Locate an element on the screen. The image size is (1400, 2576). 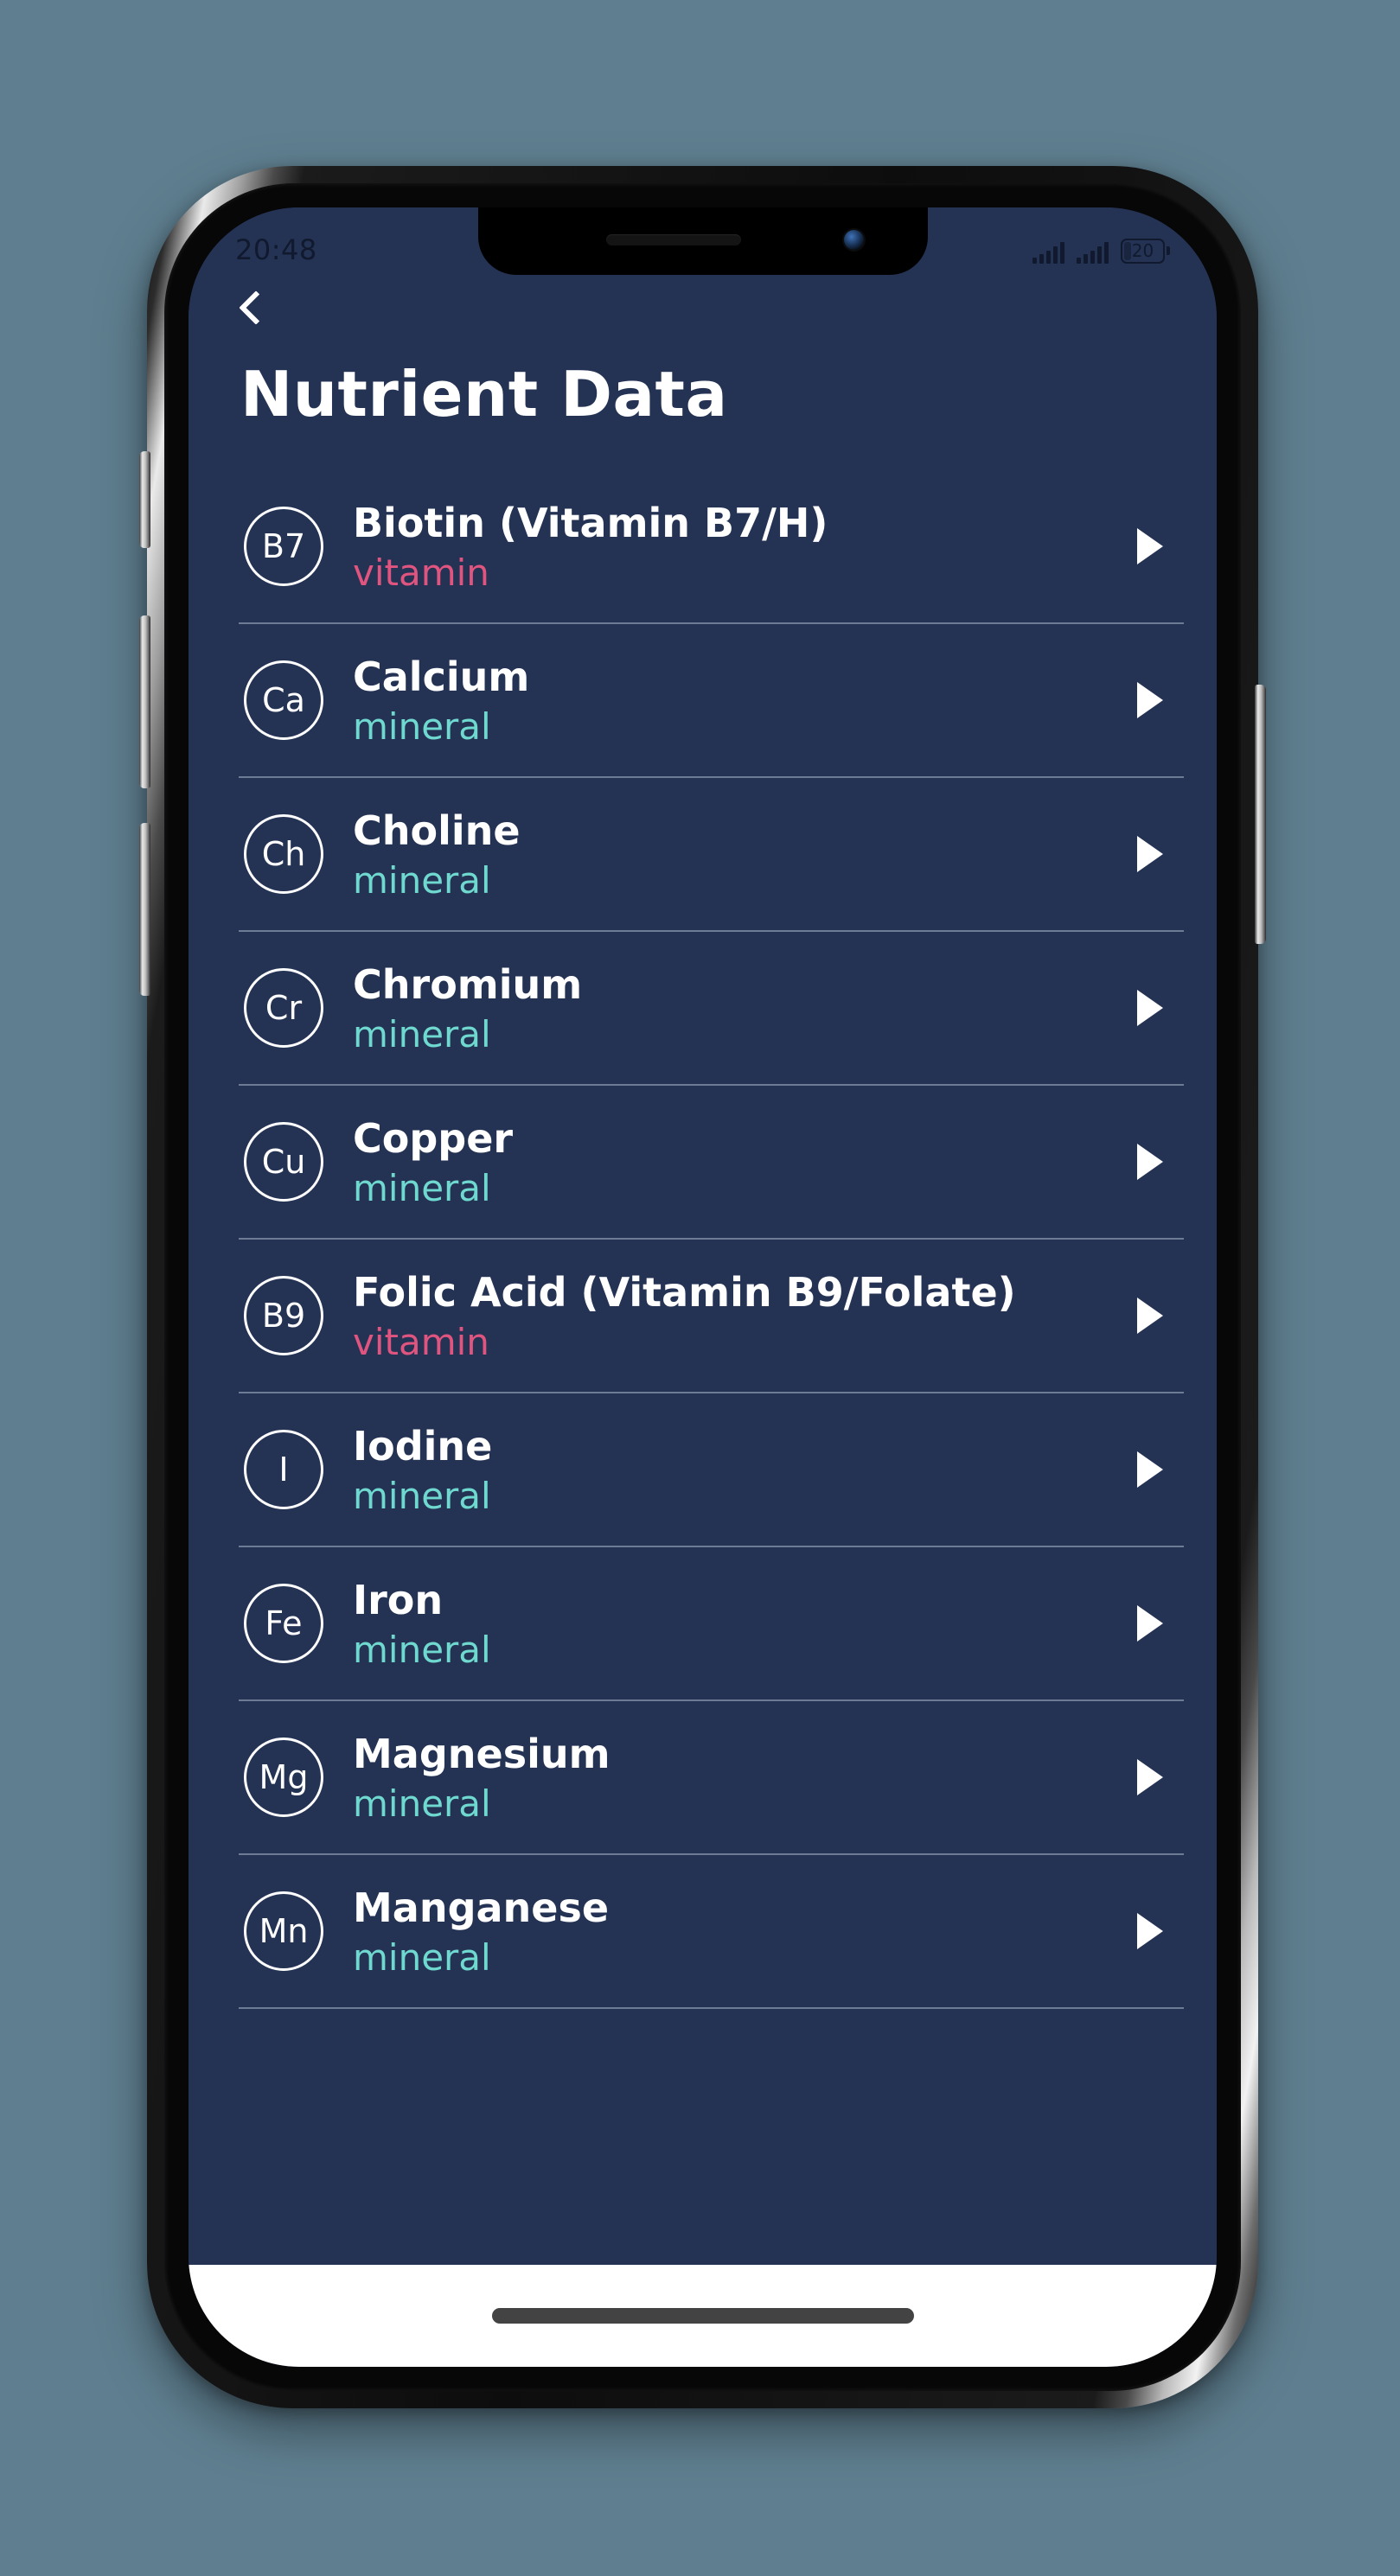
status-bar-clock: 20:48 is located at coordinates (276, 249).